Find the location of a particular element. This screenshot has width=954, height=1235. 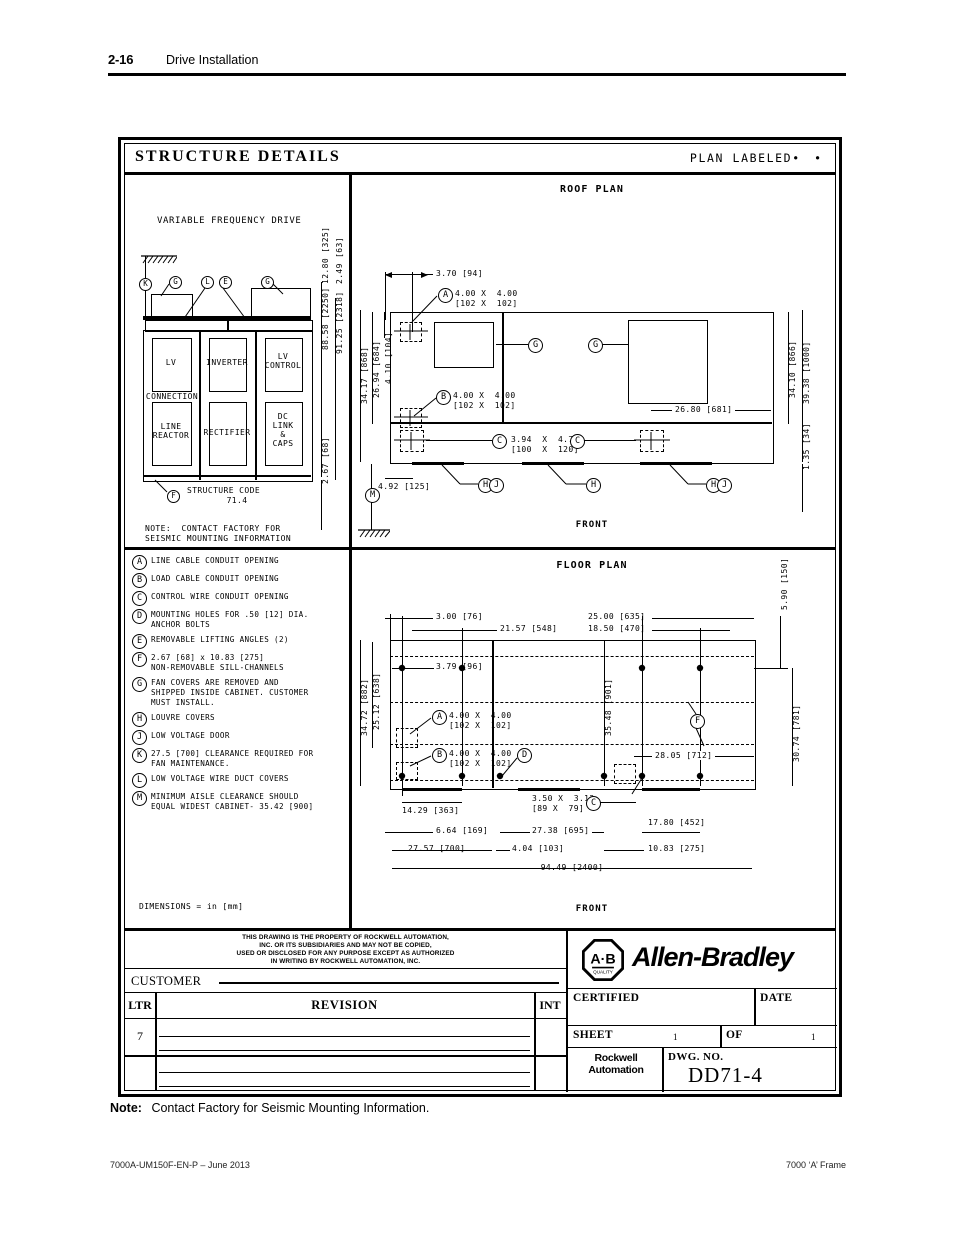

legend-bubble-G: G is located at coordinates (139, 685).